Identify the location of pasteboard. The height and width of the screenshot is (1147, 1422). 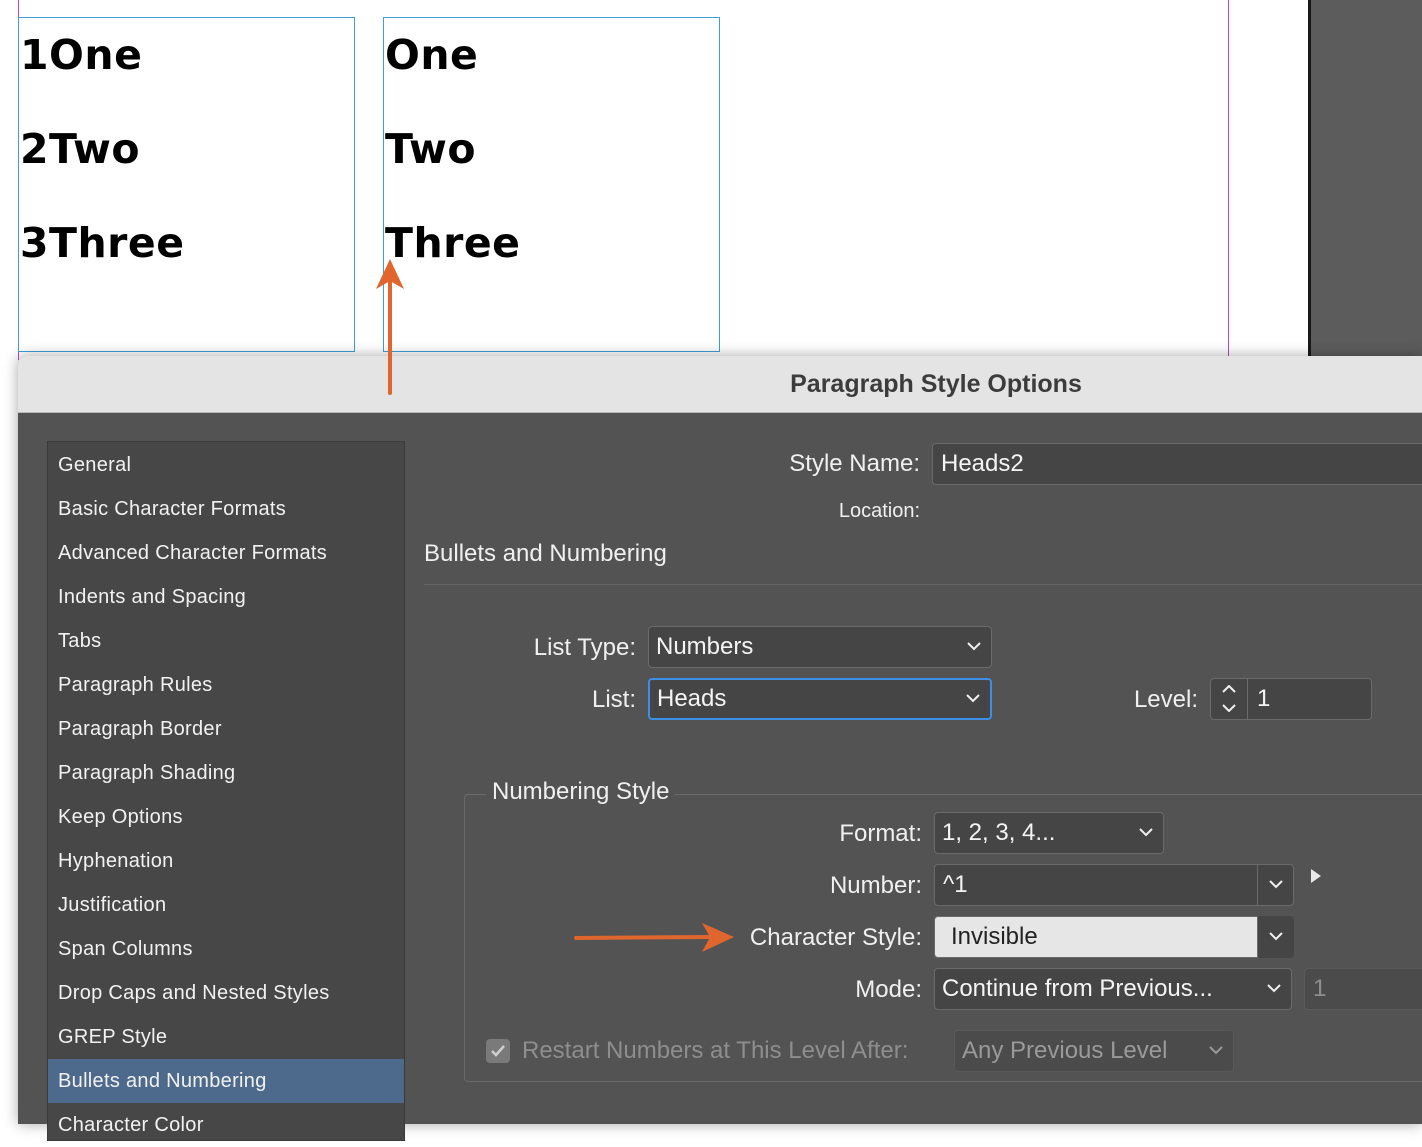
(1366, 180).